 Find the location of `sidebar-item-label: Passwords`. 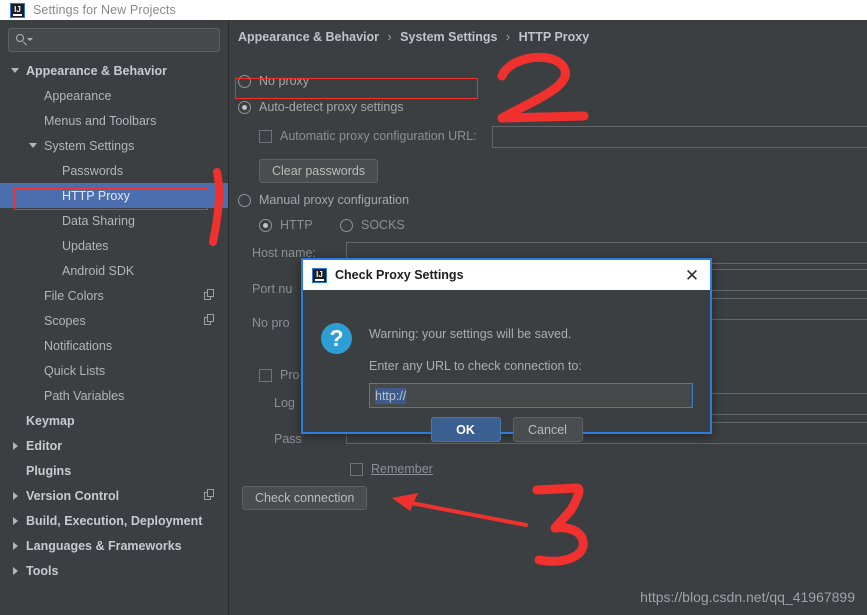

sidebar-item-label: Passwords is located at coordinates (93, 170).